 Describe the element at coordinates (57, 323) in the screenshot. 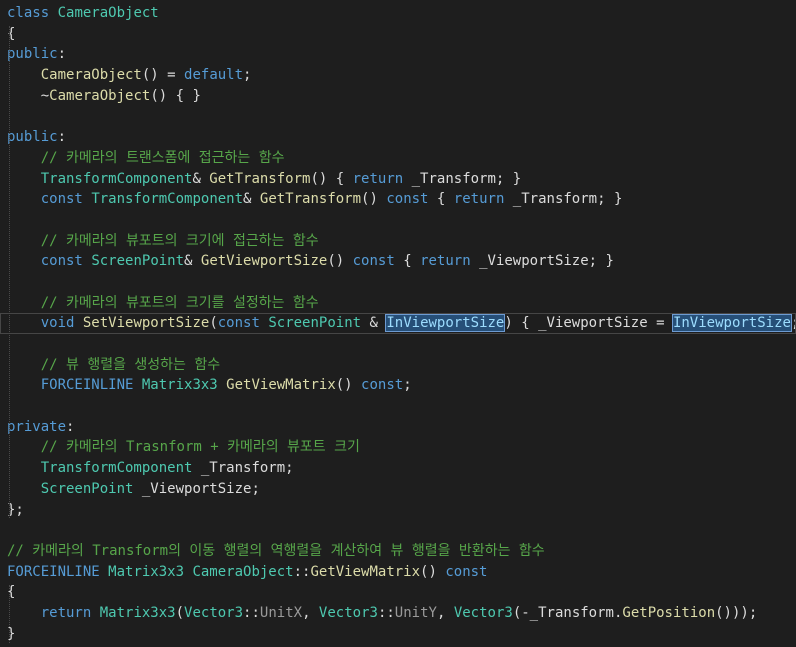

I see `code-token: void` at that location.